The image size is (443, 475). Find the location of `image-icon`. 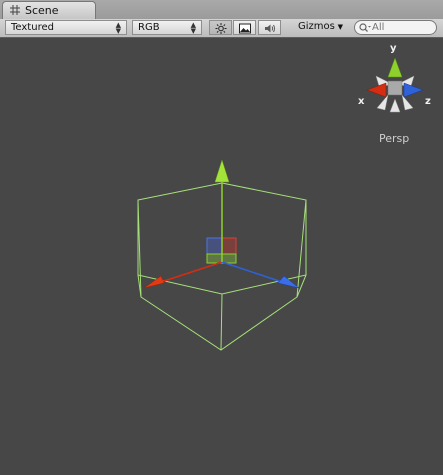

image-icon is located at coordinates (245, 28).